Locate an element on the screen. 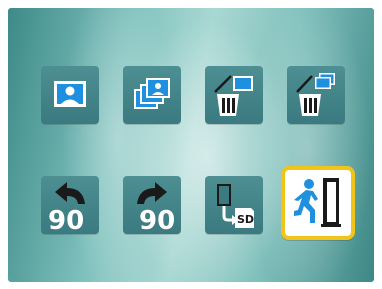 This screenshot has height=289, width=382. rotate-left-90-icon: 90 is located at coordinates (66, 208).